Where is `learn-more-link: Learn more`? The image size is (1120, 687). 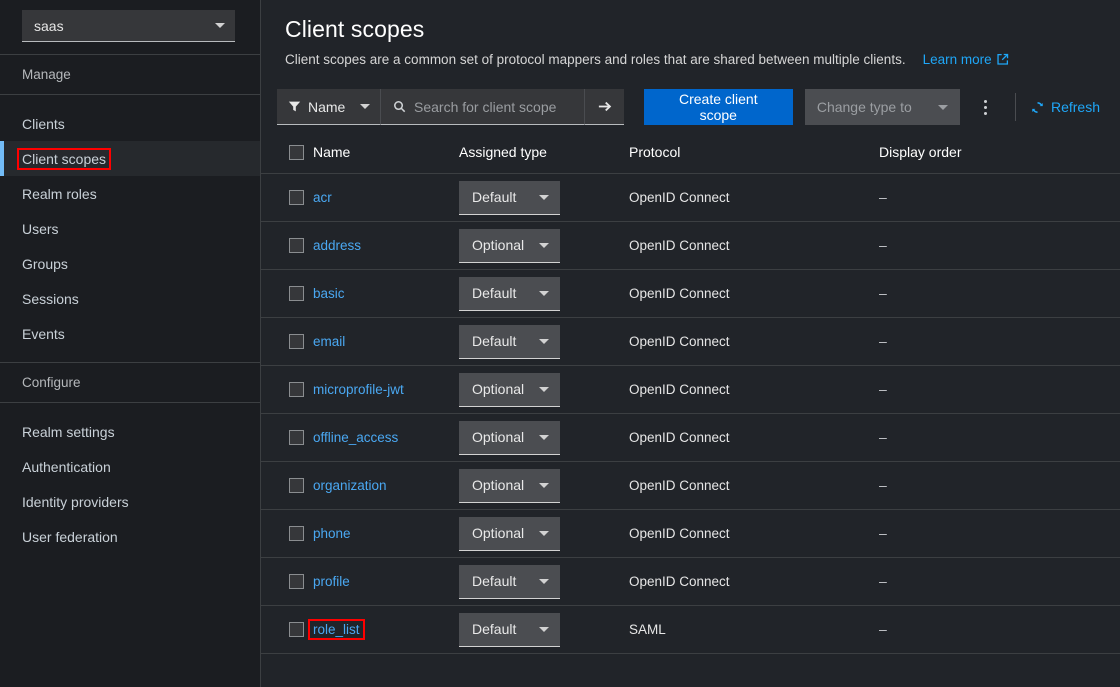 learn-more-link: Learn more is located at coordinates (966, 59).